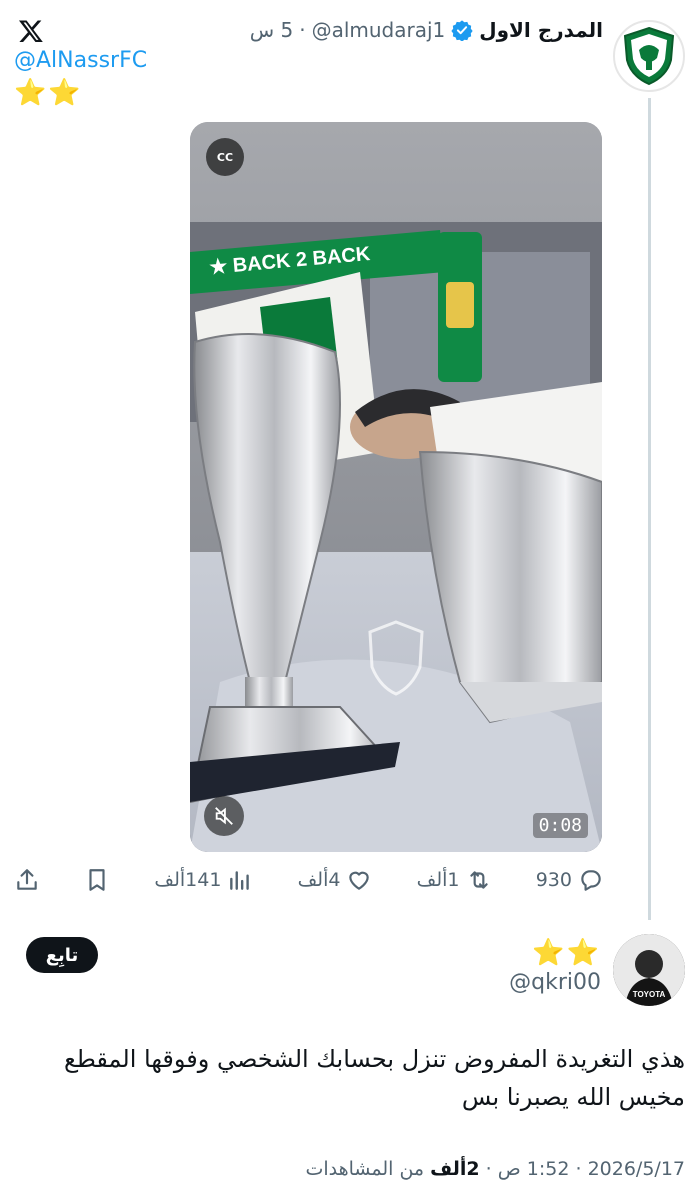  I want to click on username: @almudaraj1, so click(379, 30).